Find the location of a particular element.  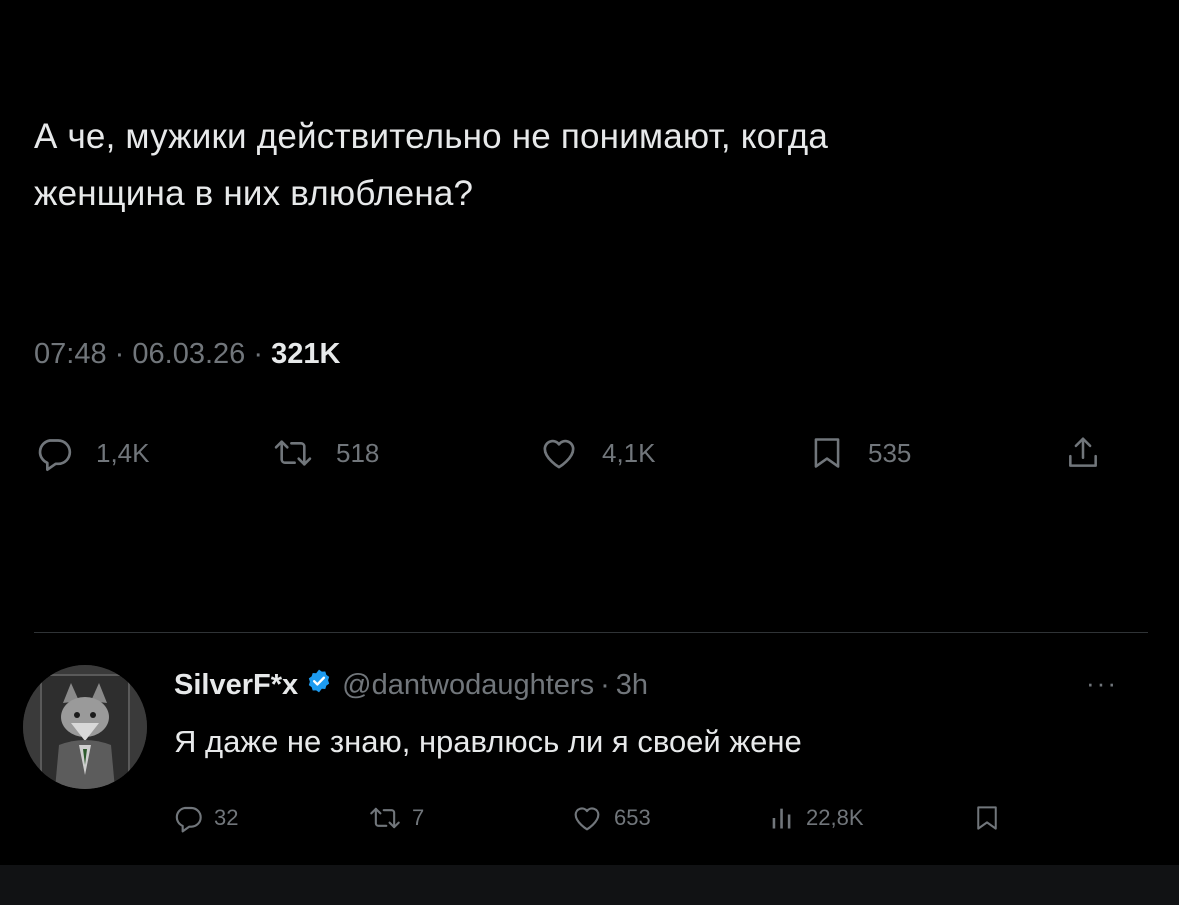

tweet-views-count: 321K is located at coordinates (306, 354).